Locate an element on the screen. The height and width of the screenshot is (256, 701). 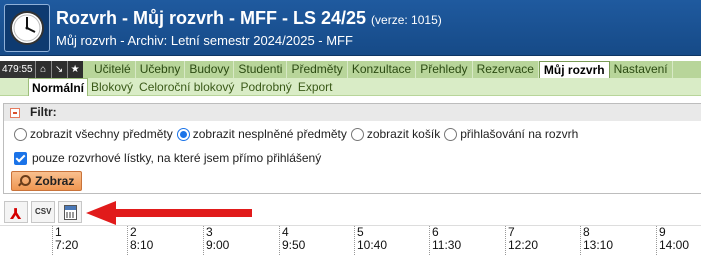
slot-time: 13:10 is located at coordinates (598, 245).